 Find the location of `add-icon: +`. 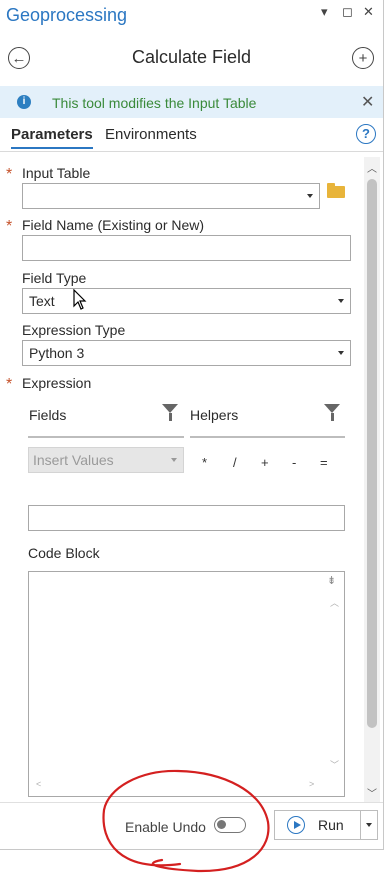

add-icon: + is located at coordinates (363, 58).